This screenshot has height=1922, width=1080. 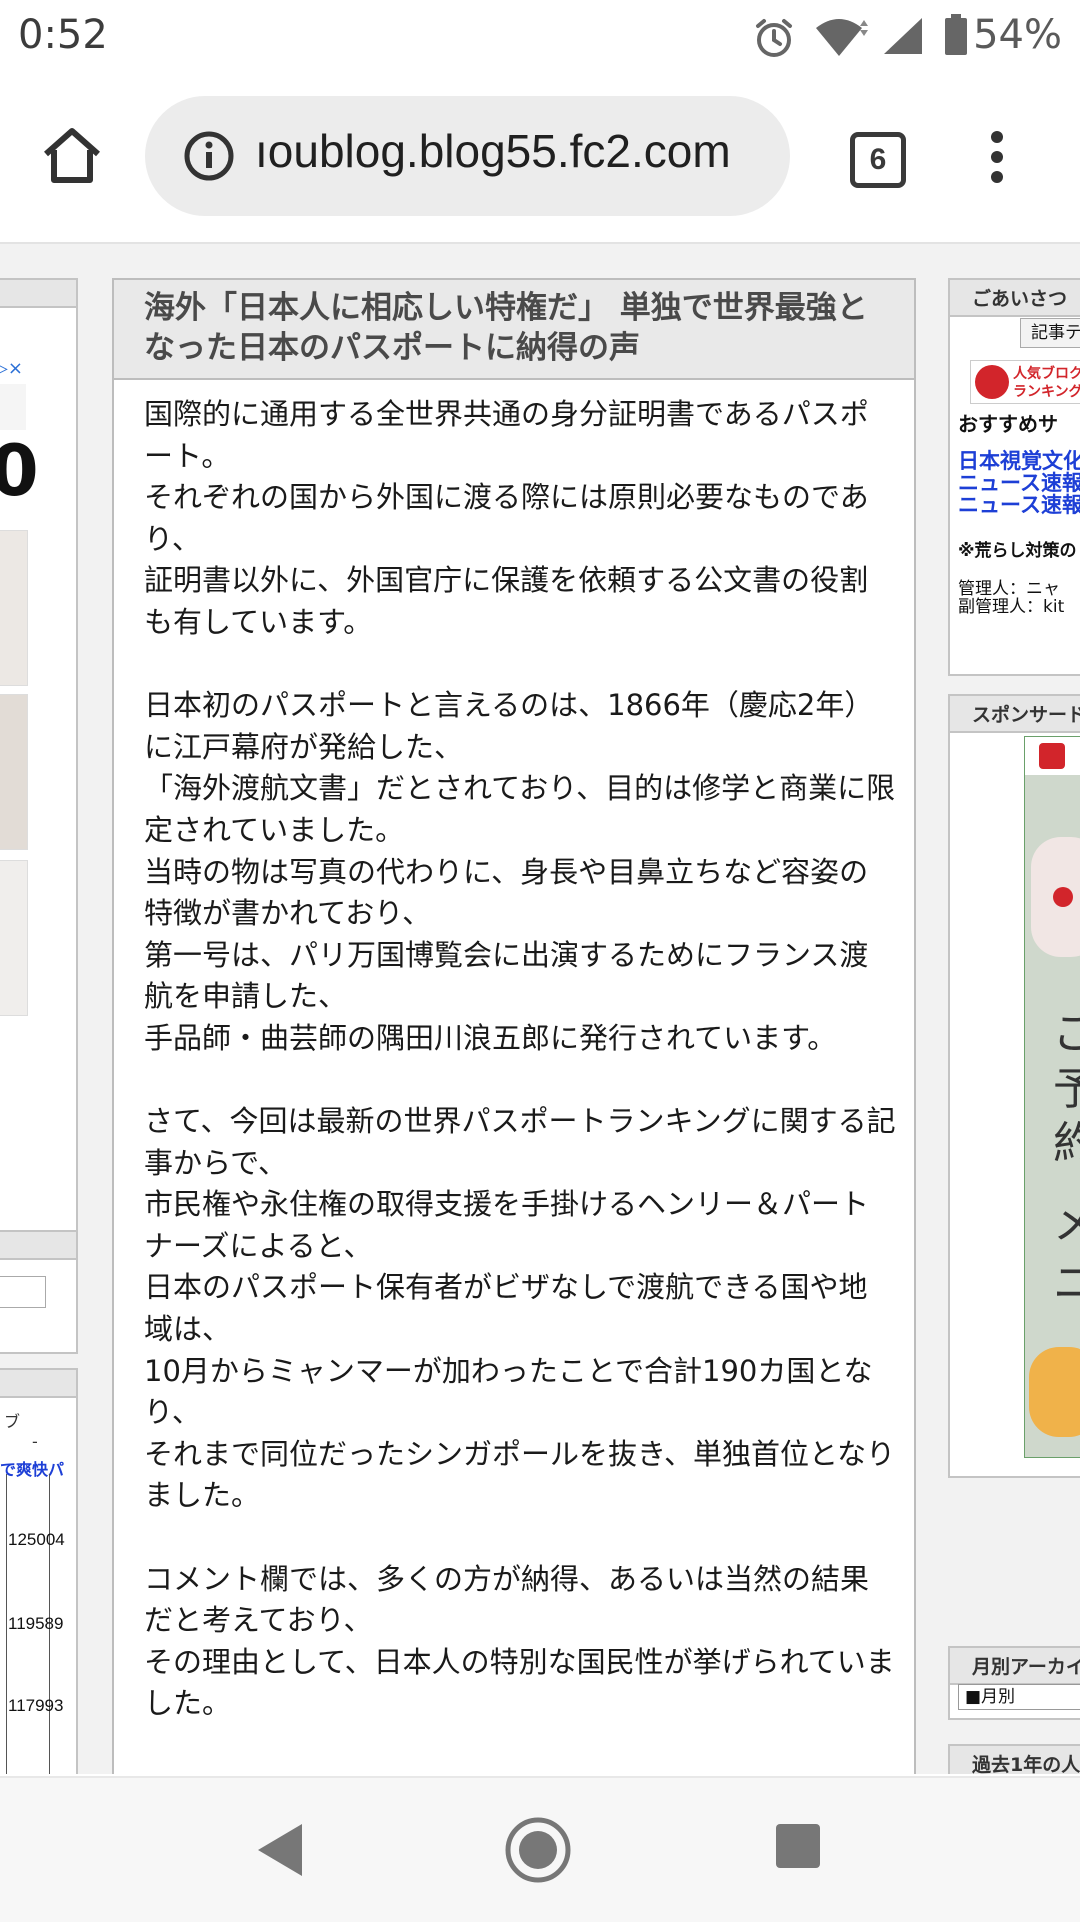 I want to click on ranking-table-header: ブ, so click(x=12, y=1421).